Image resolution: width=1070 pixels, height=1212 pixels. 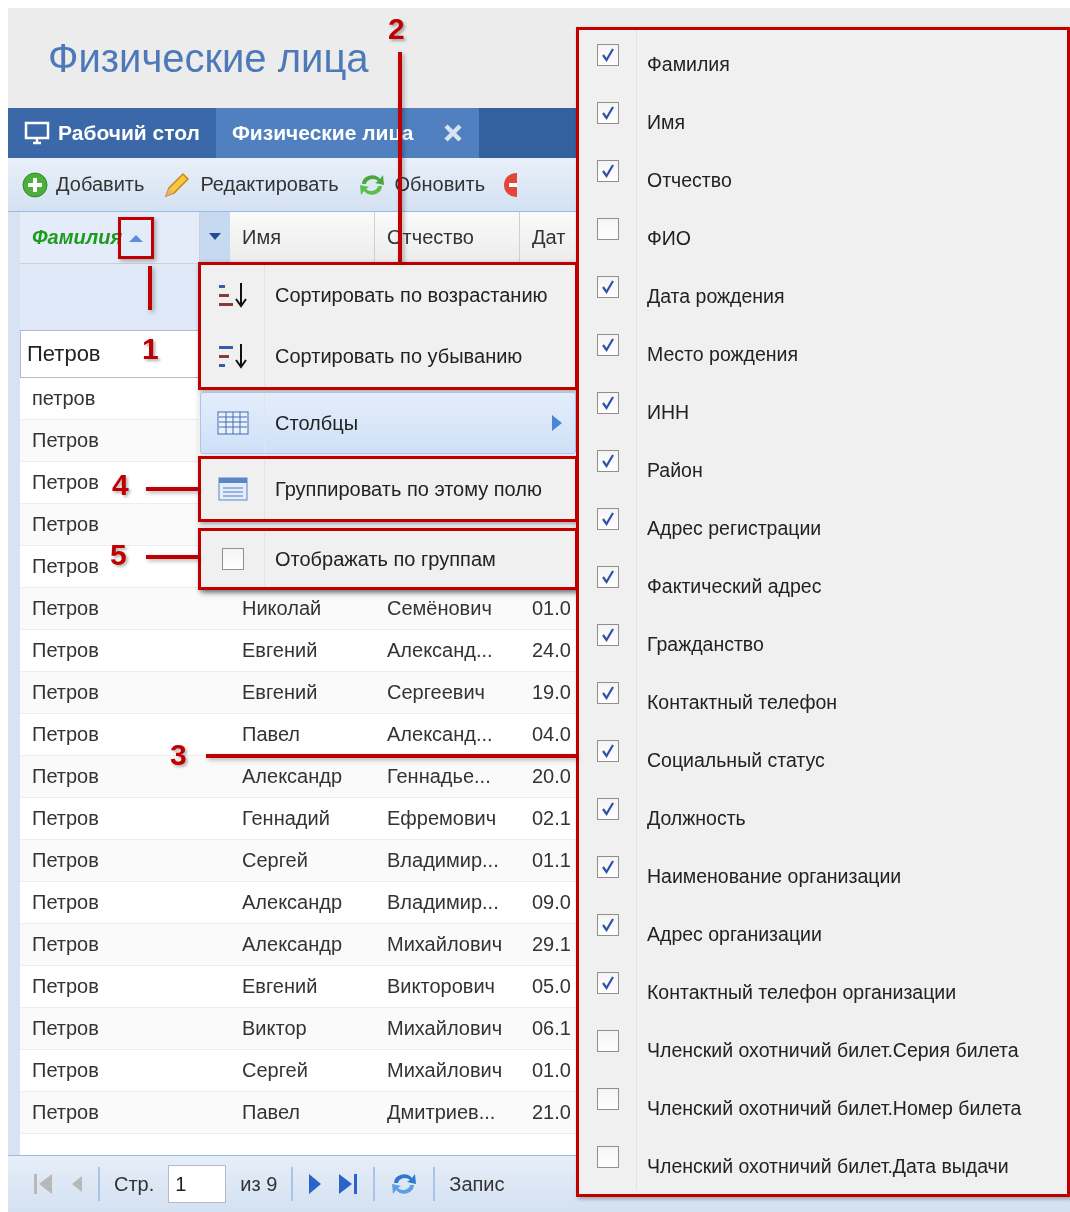 I want to click on table-cell-text: Викторович, so click(x=440, y=986).